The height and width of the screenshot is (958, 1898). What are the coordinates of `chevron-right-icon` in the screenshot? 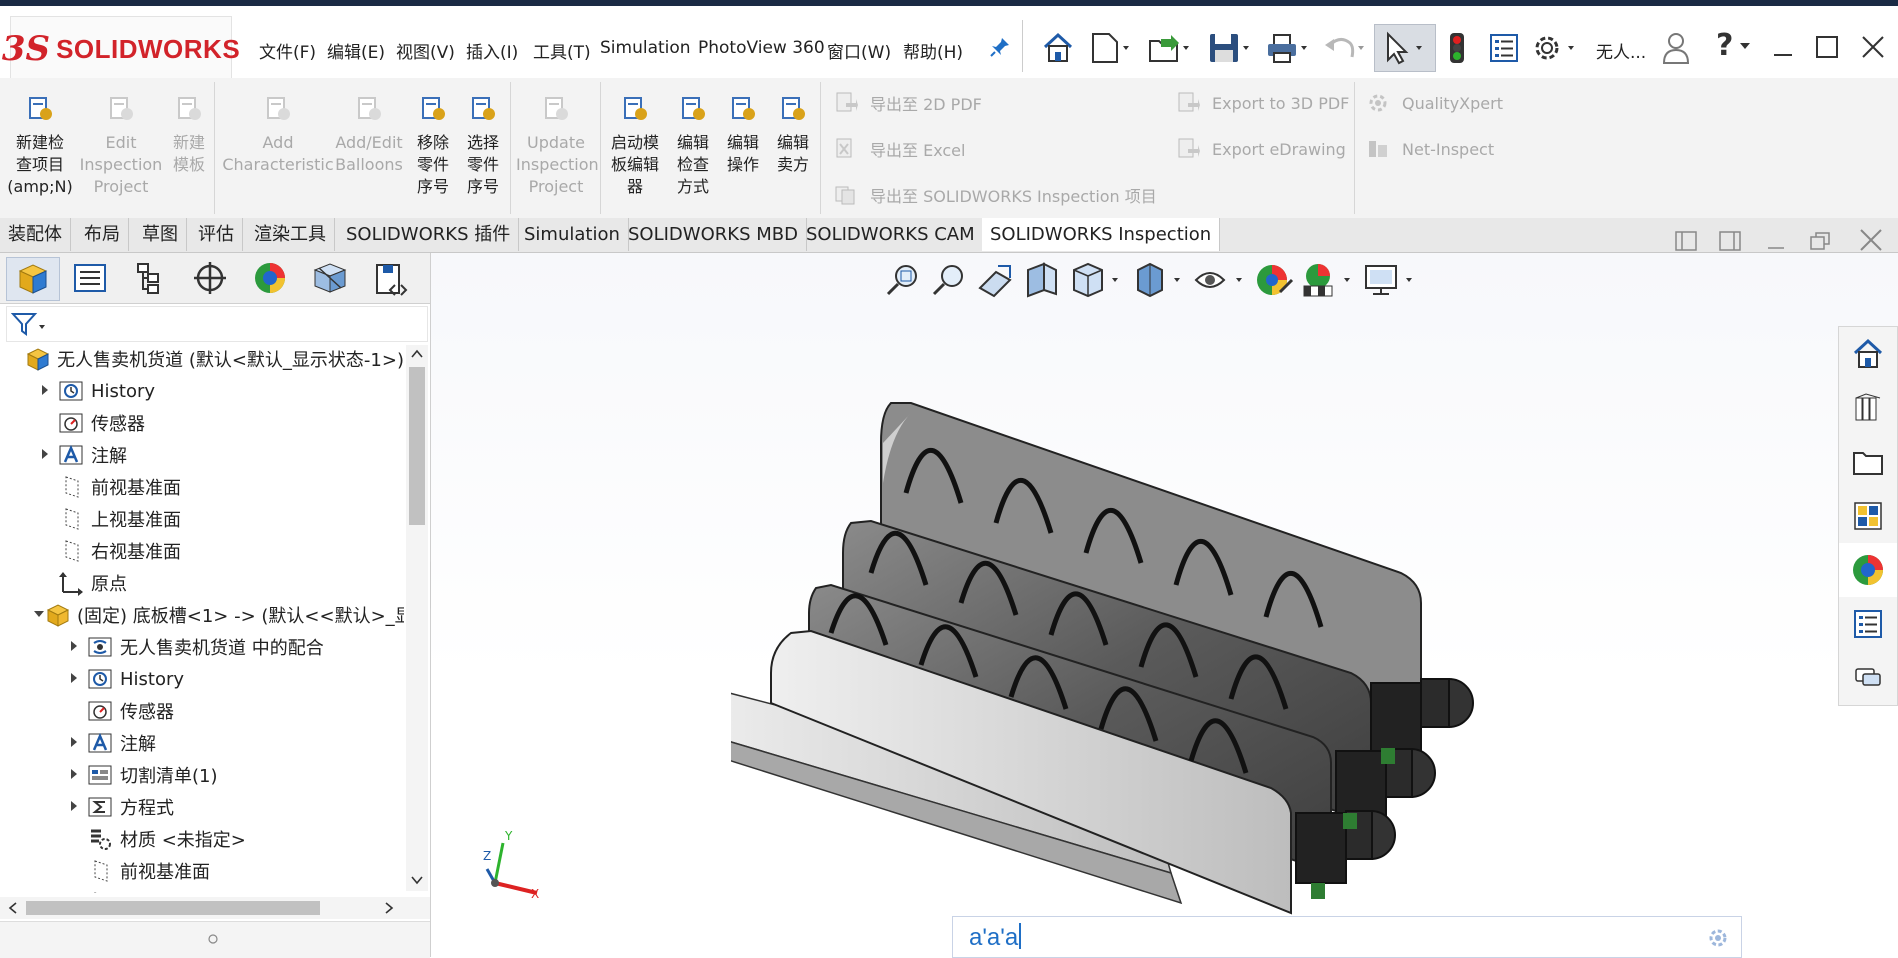 It's located at (403, 290).